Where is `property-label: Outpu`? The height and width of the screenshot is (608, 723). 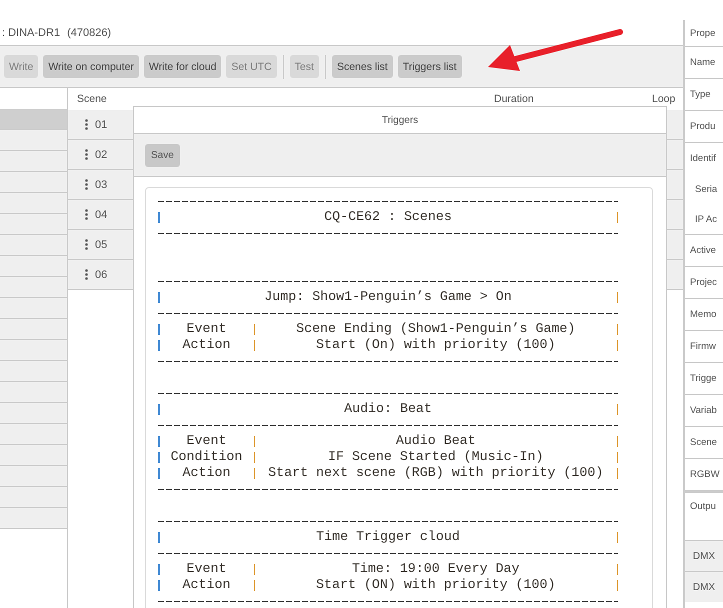 property-label: Outpu is located at coordinates (703, 506).